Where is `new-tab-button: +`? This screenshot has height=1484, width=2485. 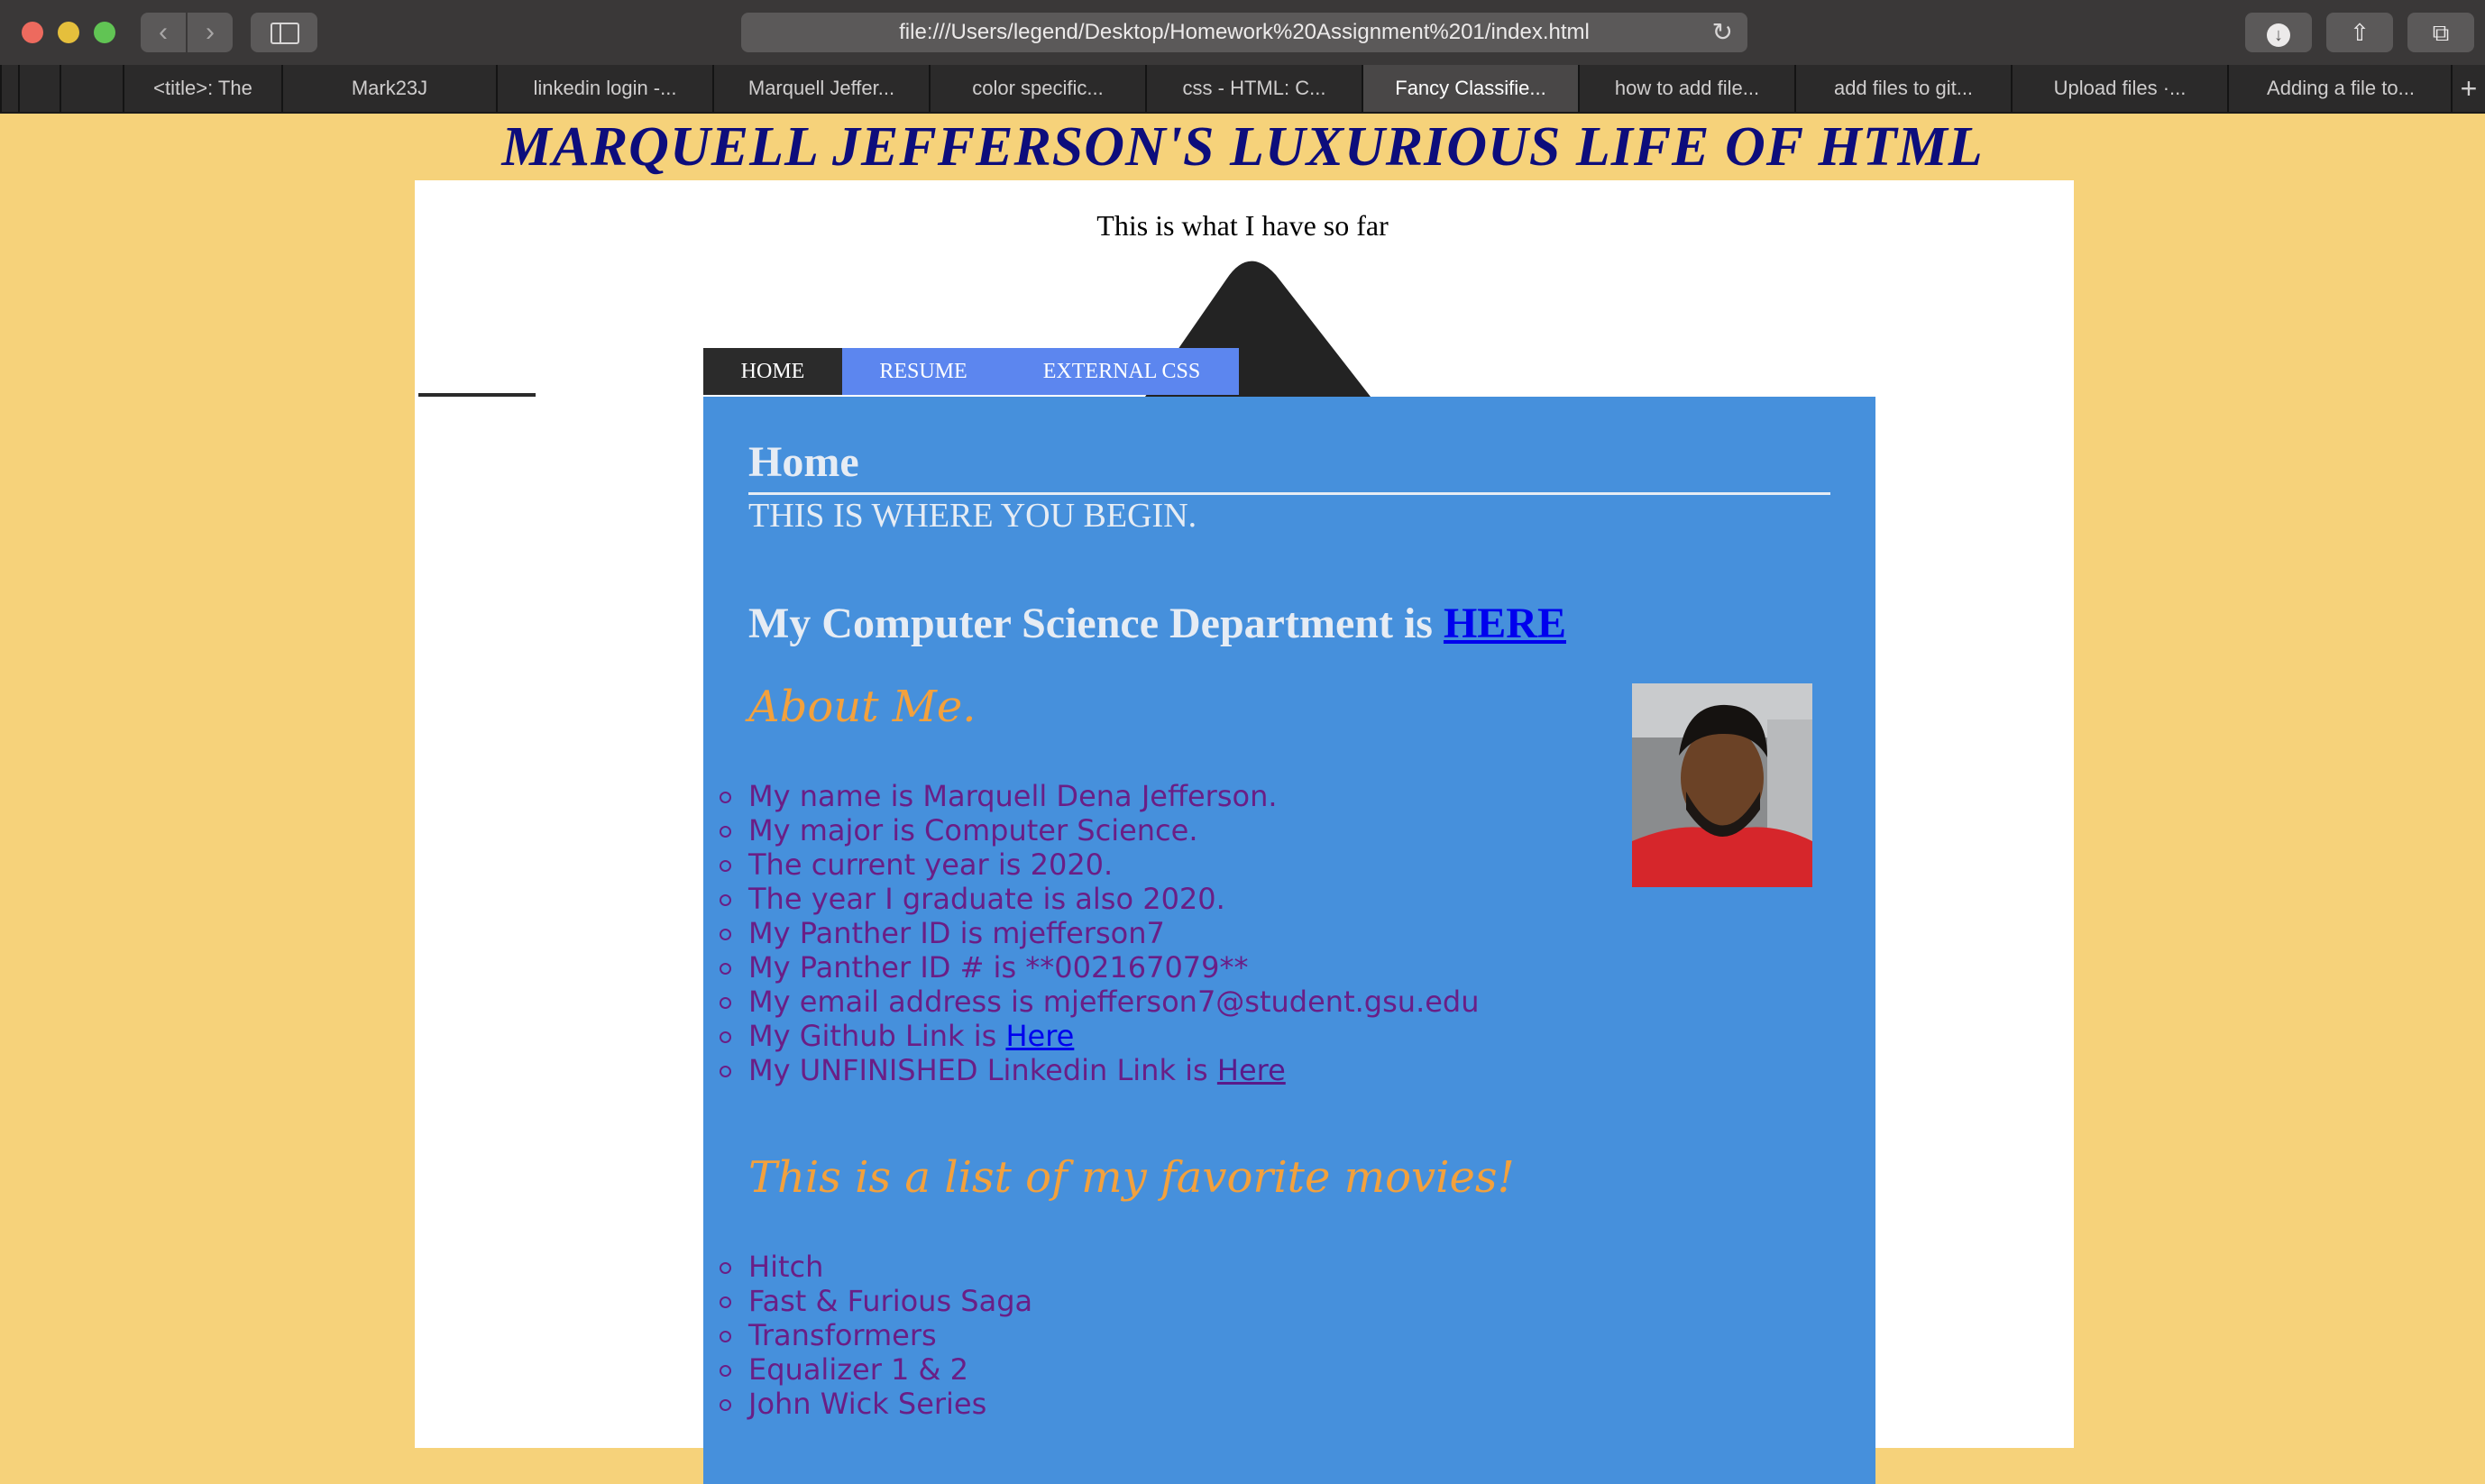
new-tab-button: + is located at coordinates (2468, 88).